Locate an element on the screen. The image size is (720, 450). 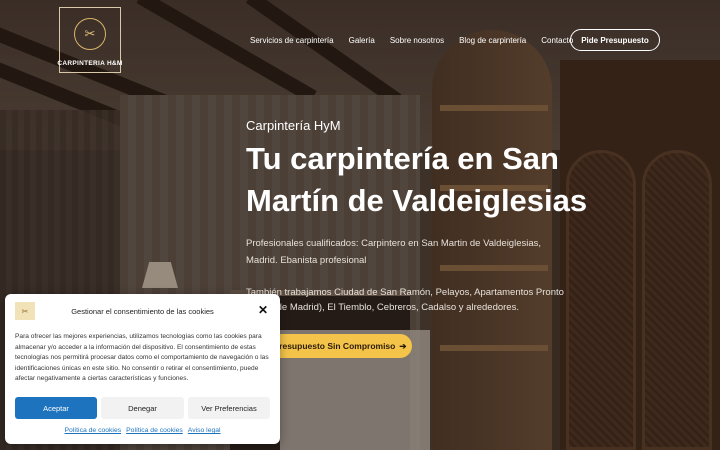
saw-emblem-icon: ✂ is located at coordinates (90, 34).